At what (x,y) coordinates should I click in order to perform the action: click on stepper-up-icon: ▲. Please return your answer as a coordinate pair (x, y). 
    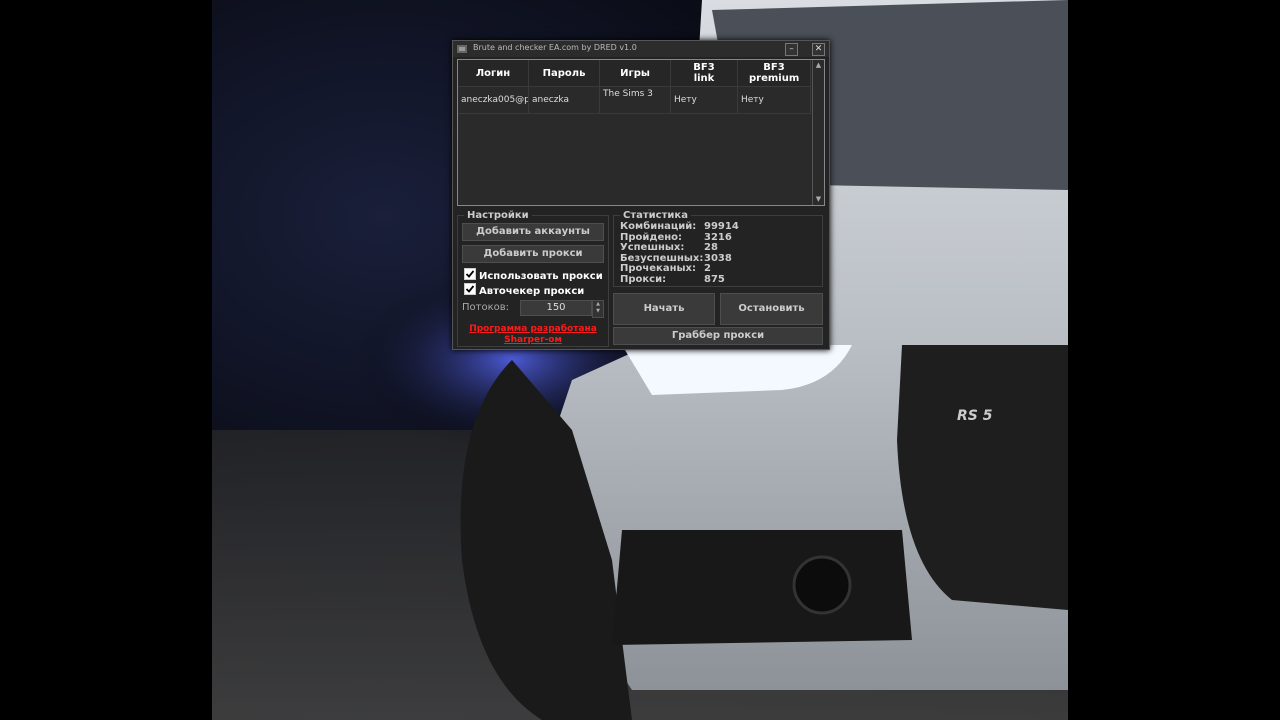
    Looking at the image, I should click on (598, 304).